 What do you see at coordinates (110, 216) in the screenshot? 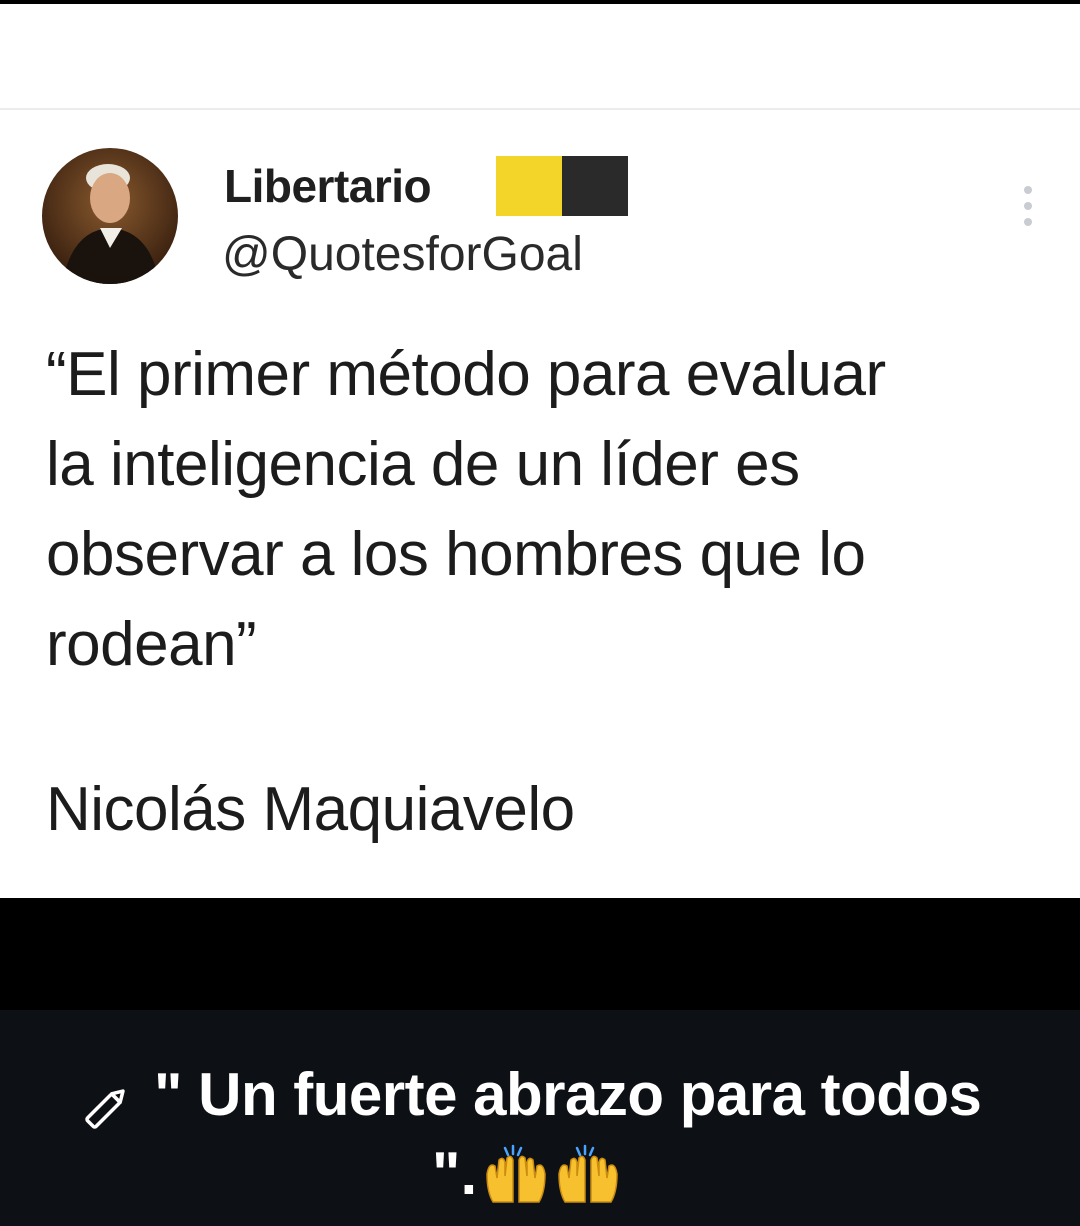
I see `avatar` at bounding box center [110, 216].